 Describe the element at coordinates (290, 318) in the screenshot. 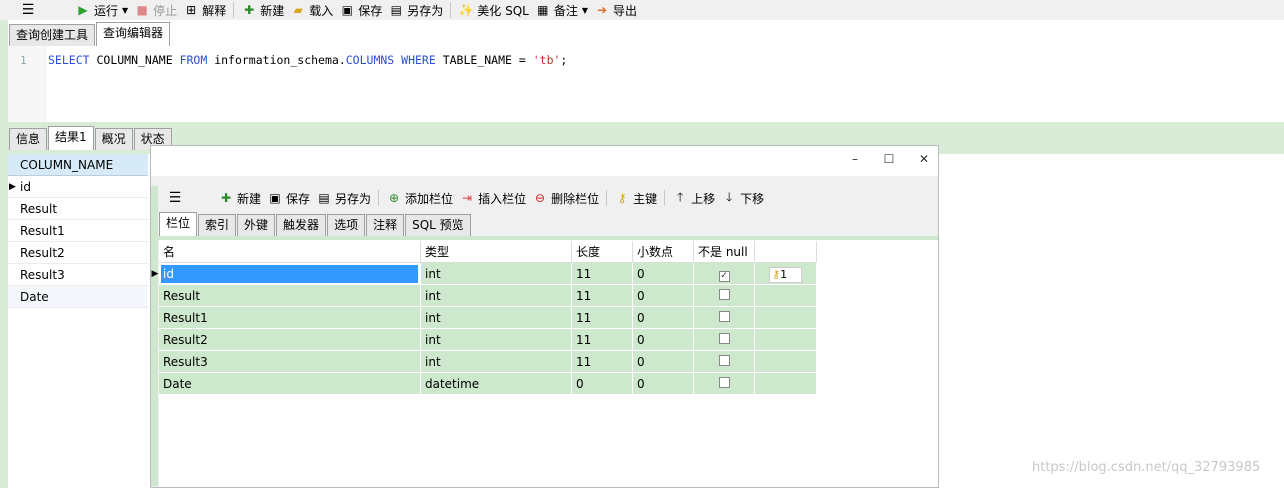

I see `table-cell-col-name: Result1` at that location.